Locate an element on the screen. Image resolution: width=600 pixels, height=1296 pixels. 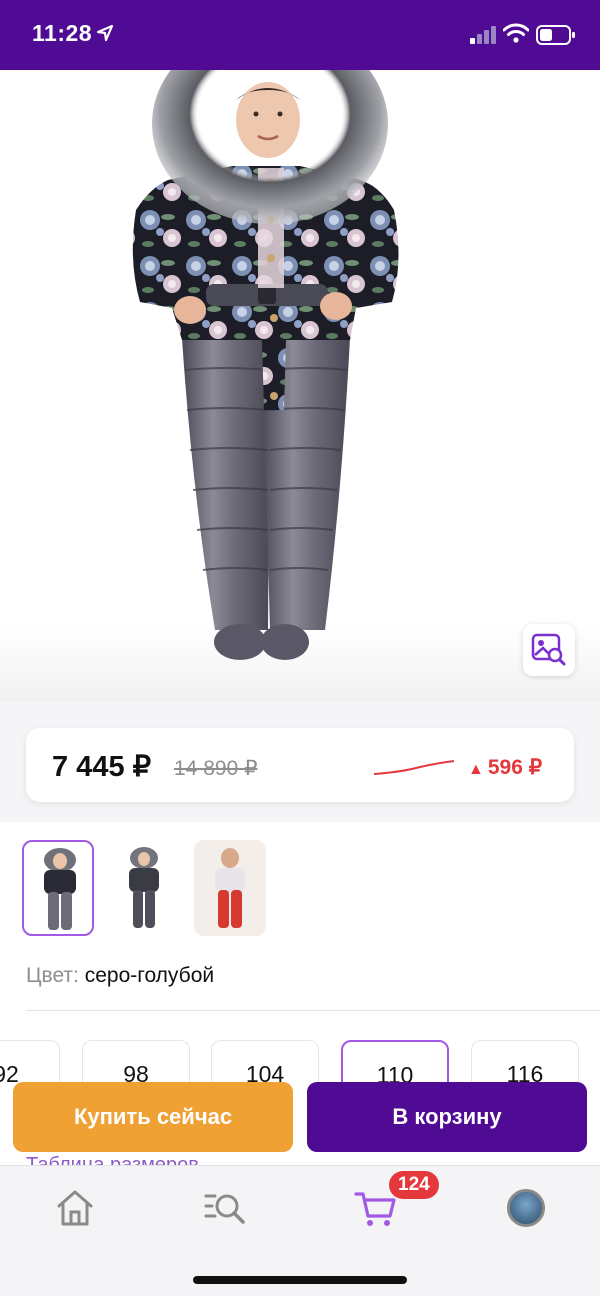
back-icon is located at coordinates (40, 118).